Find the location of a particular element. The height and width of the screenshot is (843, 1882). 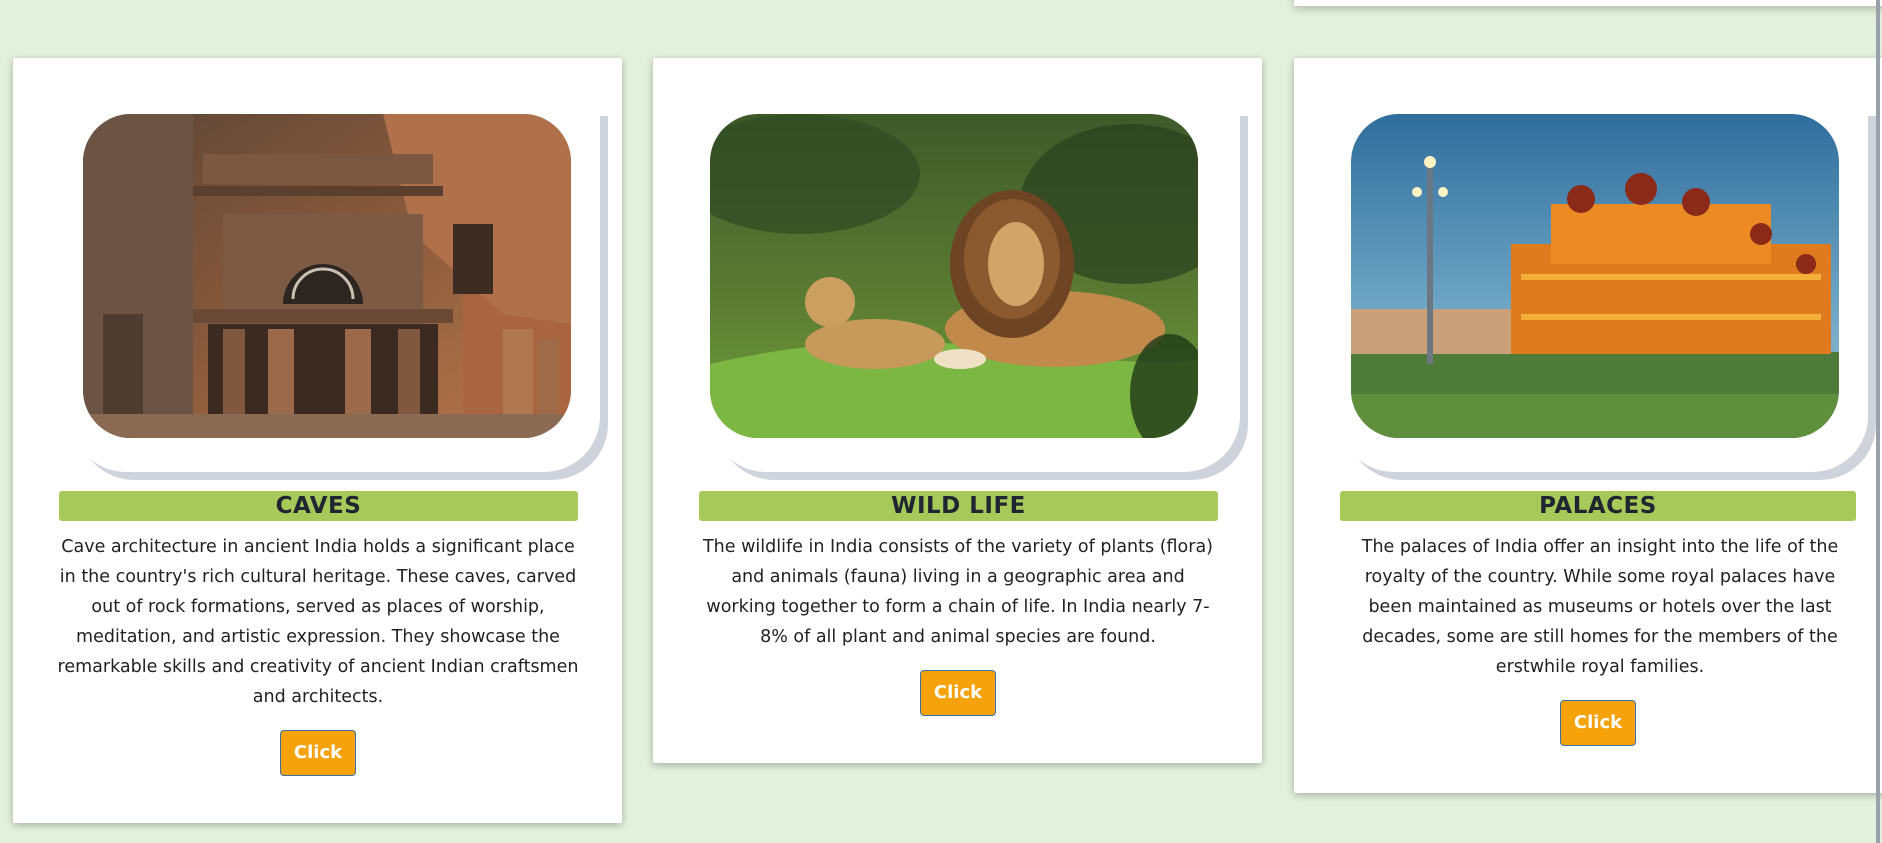

palace-image is located at coordinates (1595, 276).